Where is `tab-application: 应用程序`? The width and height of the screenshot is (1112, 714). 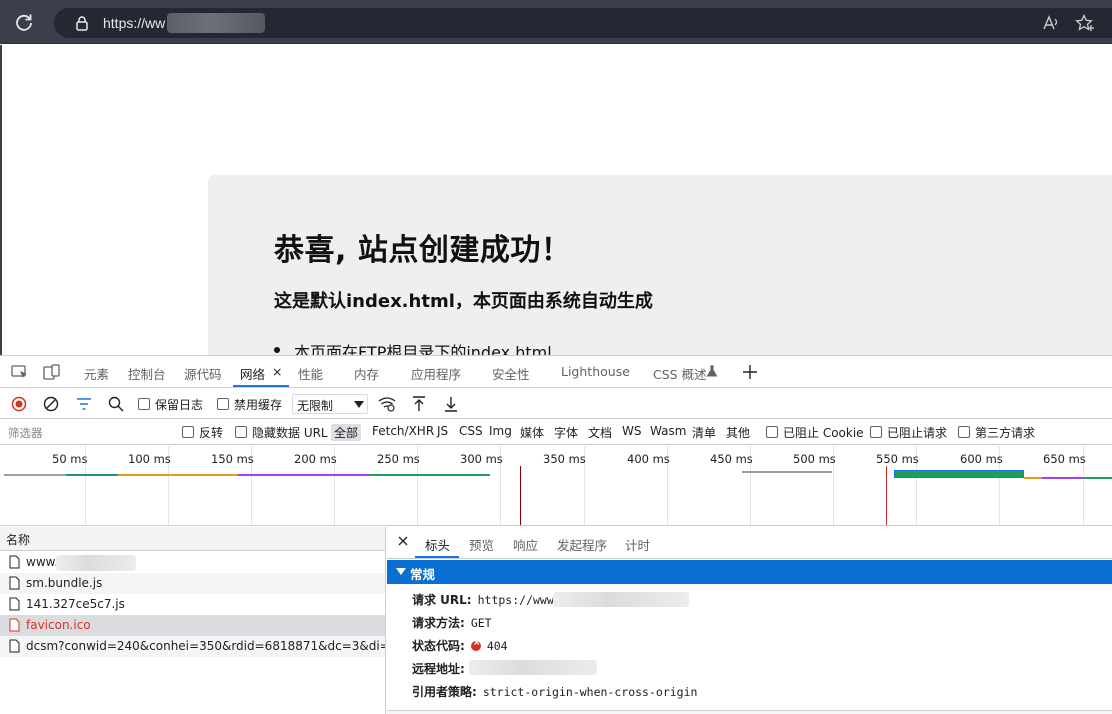
tab-application: 应用程序 is located at coordinates (436, 373).